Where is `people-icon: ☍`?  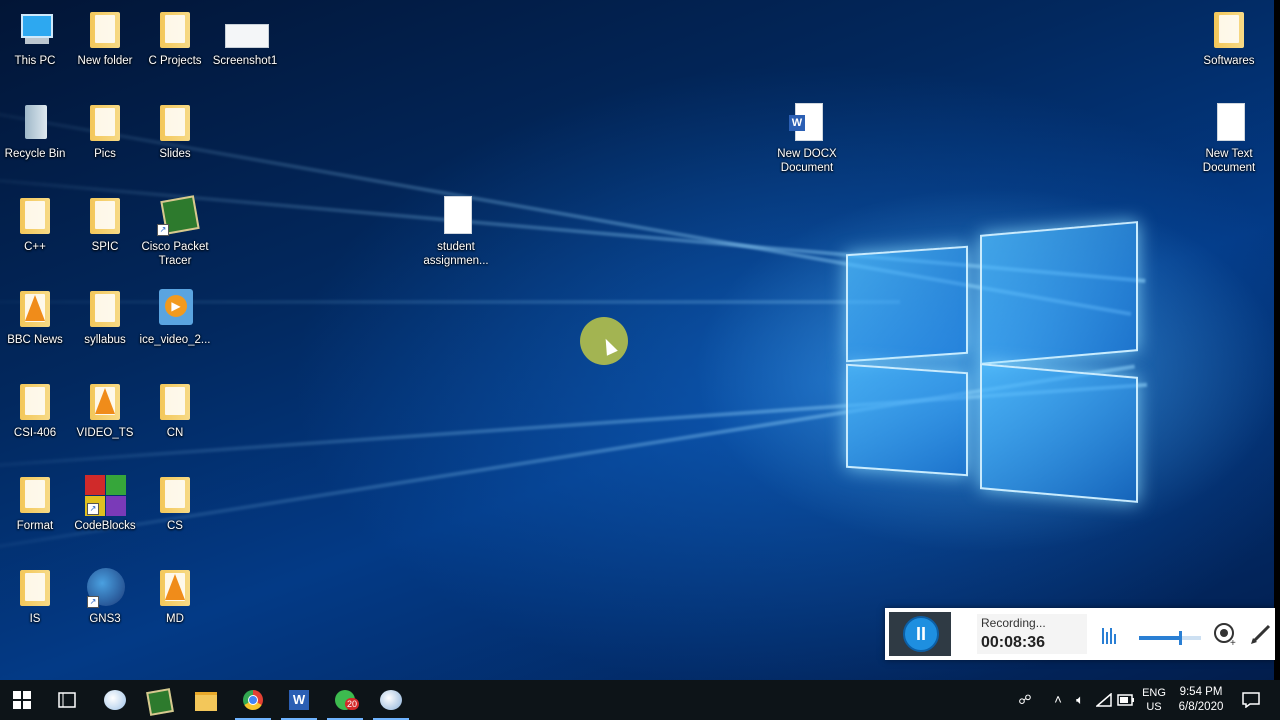 people-icon: ☍ is located at coordinates (1025, 700).